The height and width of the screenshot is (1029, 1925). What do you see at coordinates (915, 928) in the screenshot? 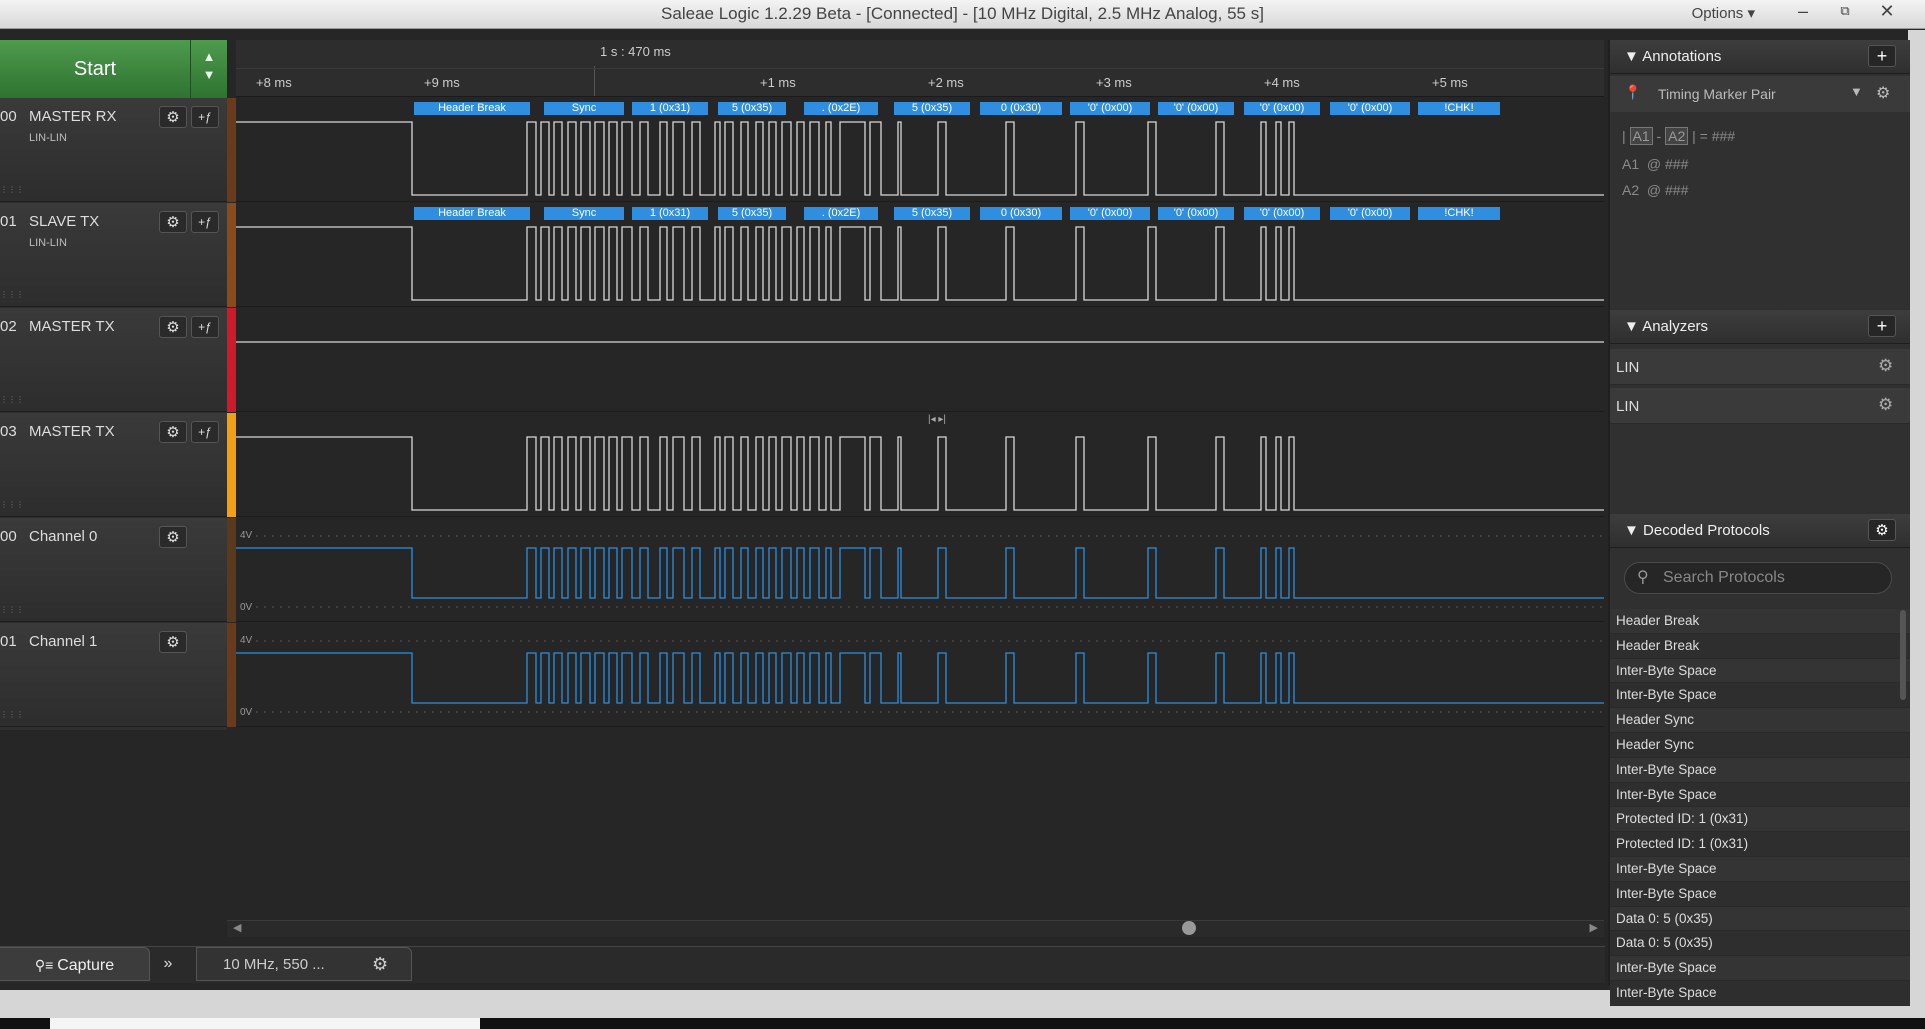
I see `horizontal-scrollbar: ◀ ▶` at bounding box center [915, 928].